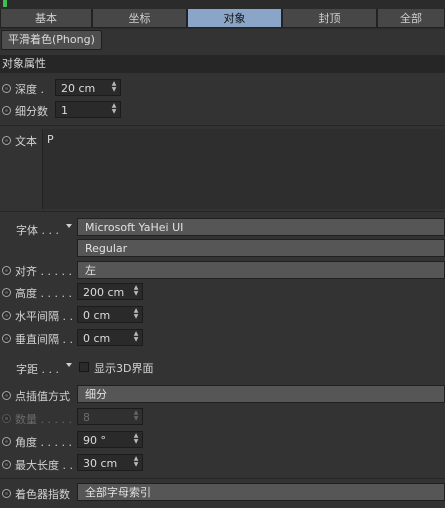 The image size is (445, 508). I want to click on vspacing-value: 0 cm, so click(97, 338).